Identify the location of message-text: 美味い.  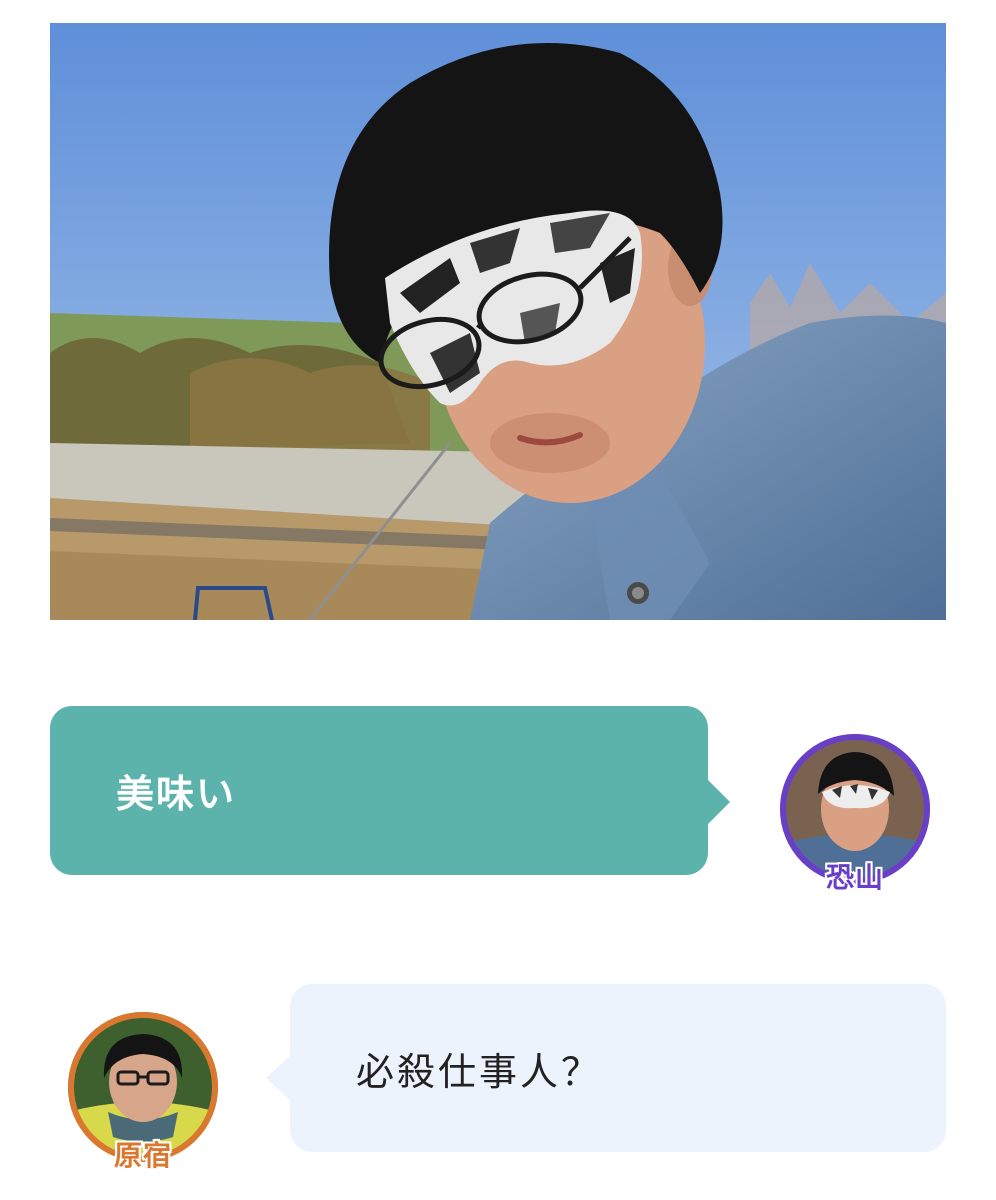
(176, 794).